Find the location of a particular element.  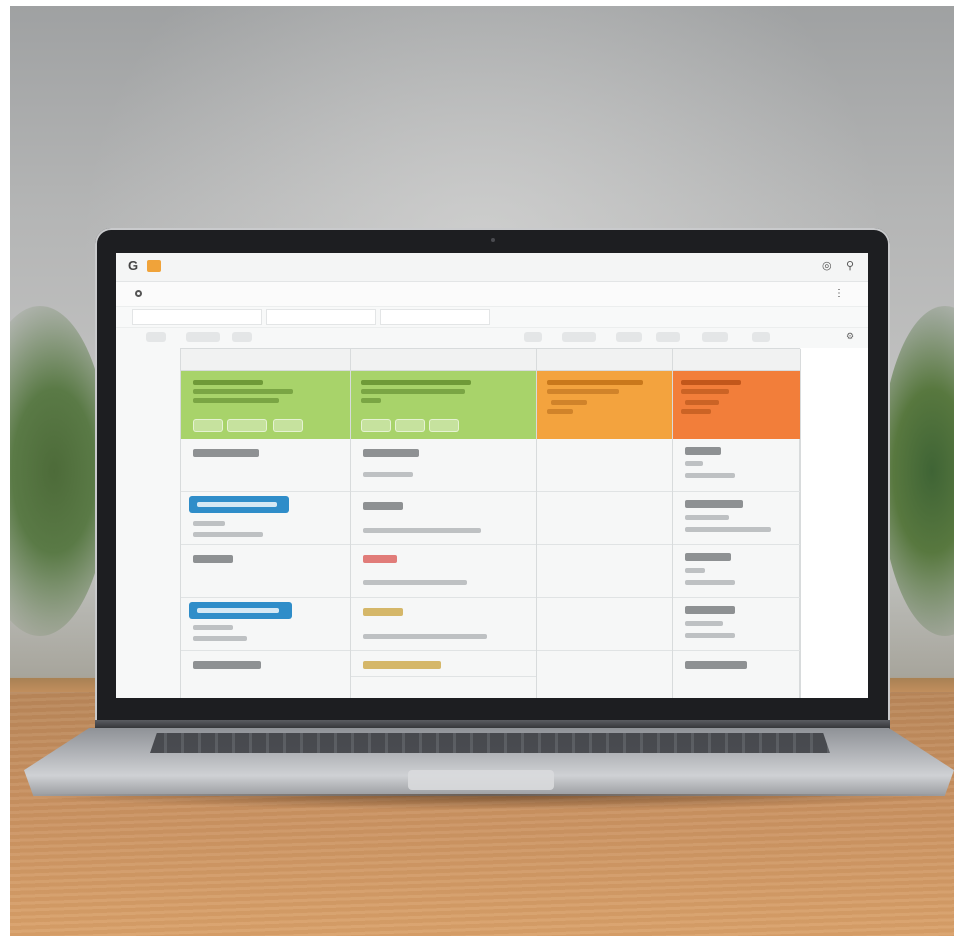

app-badge-icon is located at coordinates (154, 266).